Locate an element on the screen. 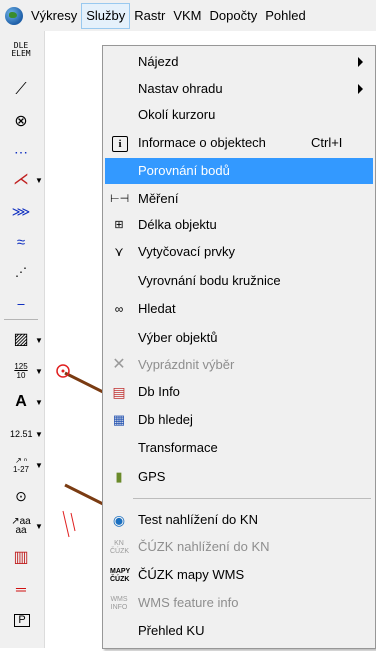  menu-item-mereni: ⊢⊣ Měření is located at coordinates (239, 199).